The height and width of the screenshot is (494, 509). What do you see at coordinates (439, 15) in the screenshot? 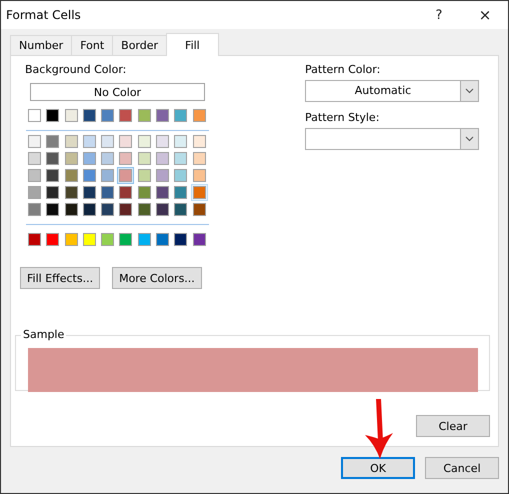
I see `help-button: ?` at bounding box center [439, 15].